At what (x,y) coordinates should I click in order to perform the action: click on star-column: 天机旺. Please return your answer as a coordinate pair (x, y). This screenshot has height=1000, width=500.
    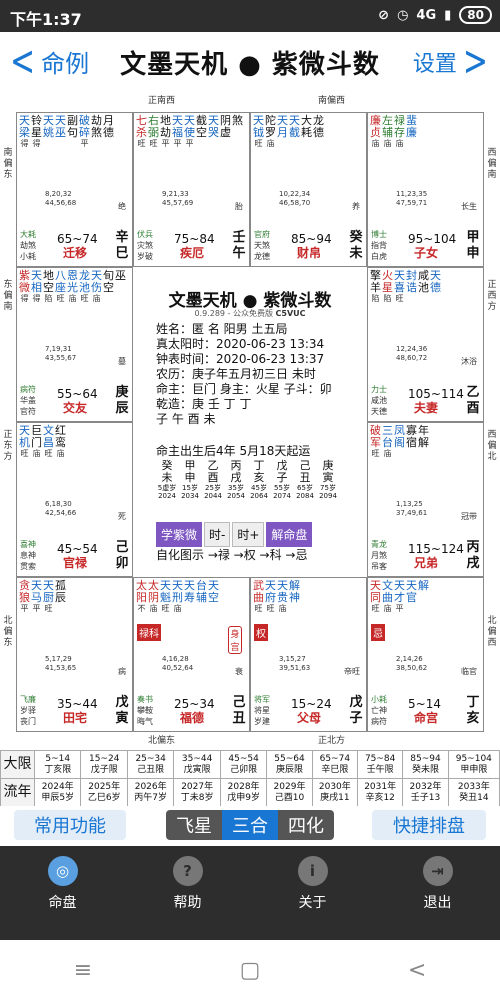
    Looking at the image, I should click on (24, 441).